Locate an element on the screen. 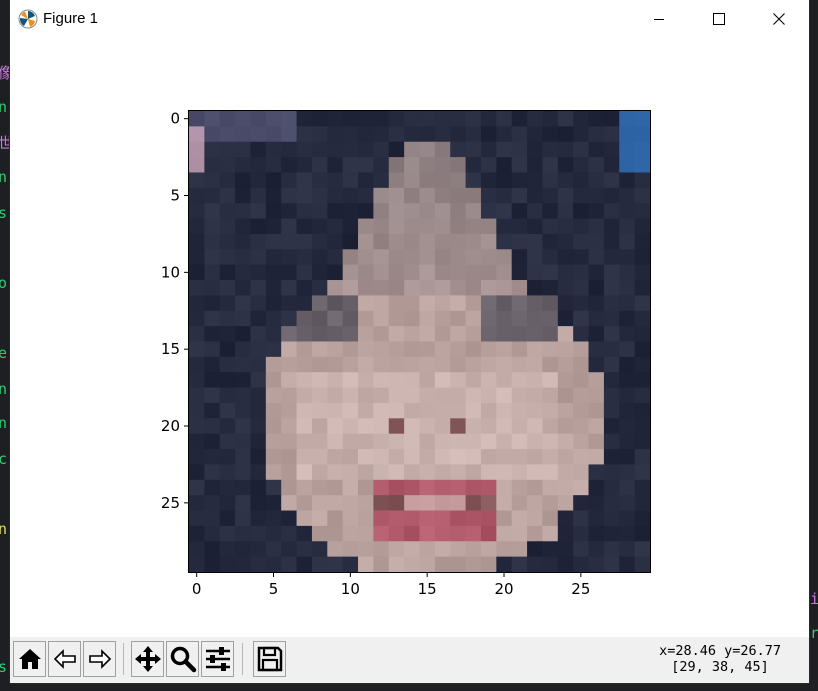 The width and height of the screenshot is (818, 691). zoom-button is located at coordinates (182, 659).